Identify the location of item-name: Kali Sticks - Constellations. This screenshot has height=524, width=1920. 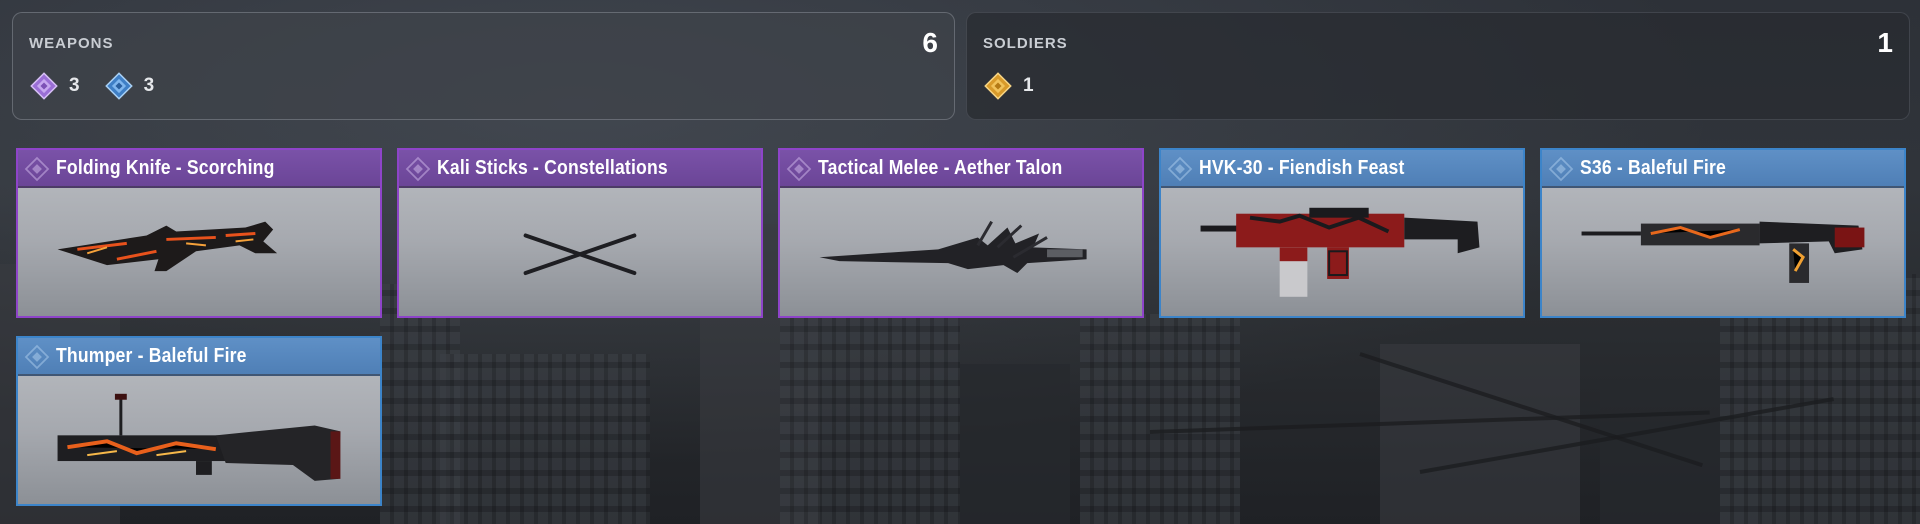
(552, 167).